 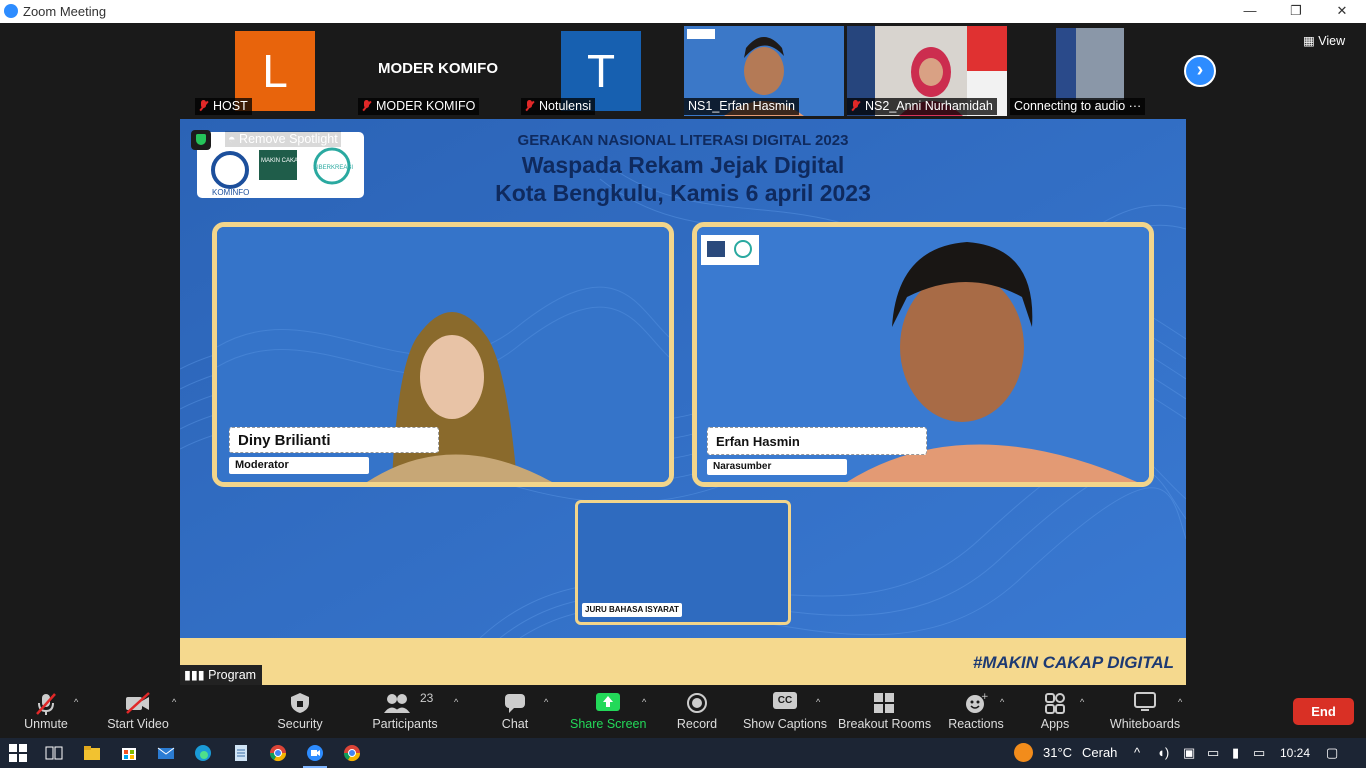 I want to click on speaker-role-tag: Narasumber, so click(x=777, y=467).